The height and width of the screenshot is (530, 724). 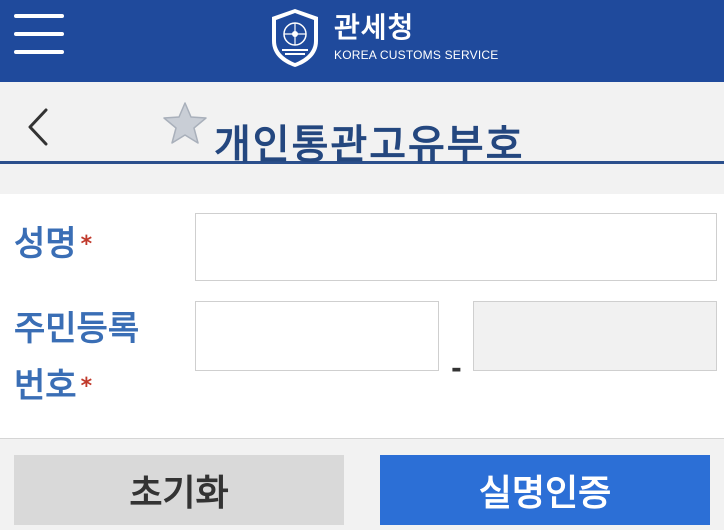 I want to click on reset-button: 초기화, so click(x=179, y=490).